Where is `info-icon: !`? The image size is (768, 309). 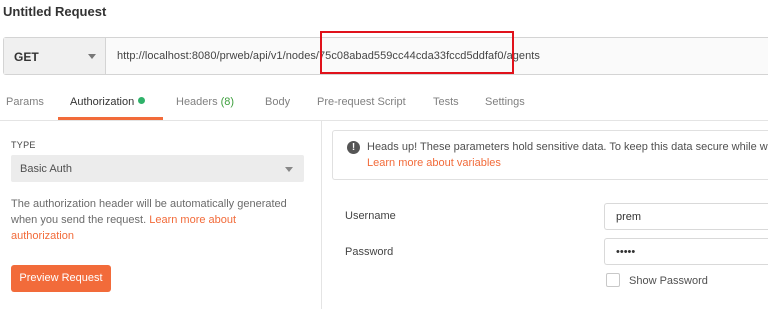
info-icon: ! is located at coordinates (353, 147).